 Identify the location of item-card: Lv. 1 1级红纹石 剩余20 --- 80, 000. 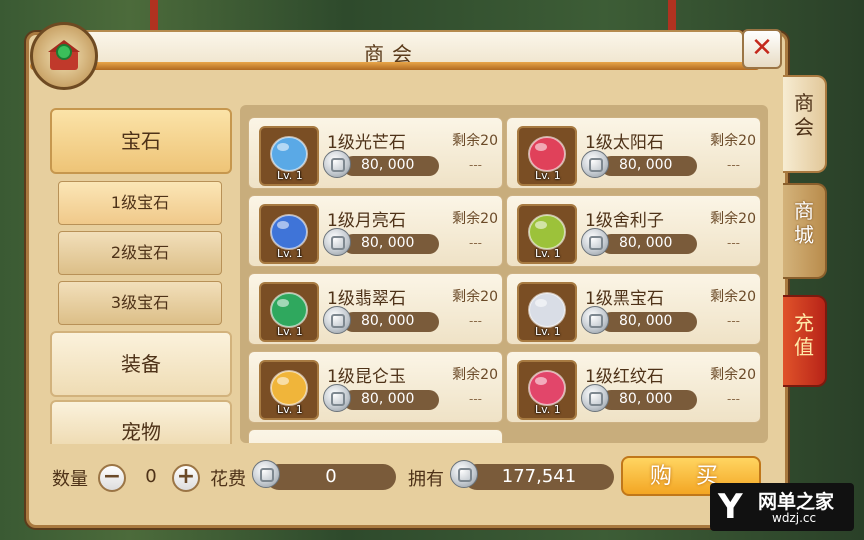
(633, 387).